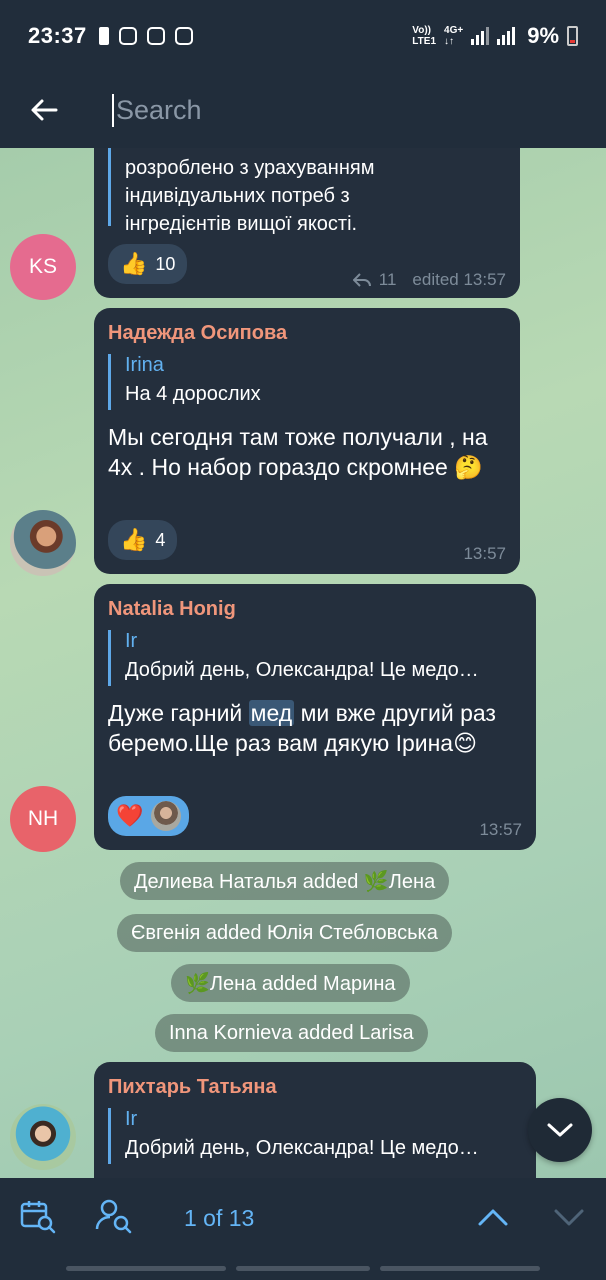 This screenshot has width=606, height=1280. I want to click on service-message: Inna Kornieva added Larisa, so click(291, 1033).